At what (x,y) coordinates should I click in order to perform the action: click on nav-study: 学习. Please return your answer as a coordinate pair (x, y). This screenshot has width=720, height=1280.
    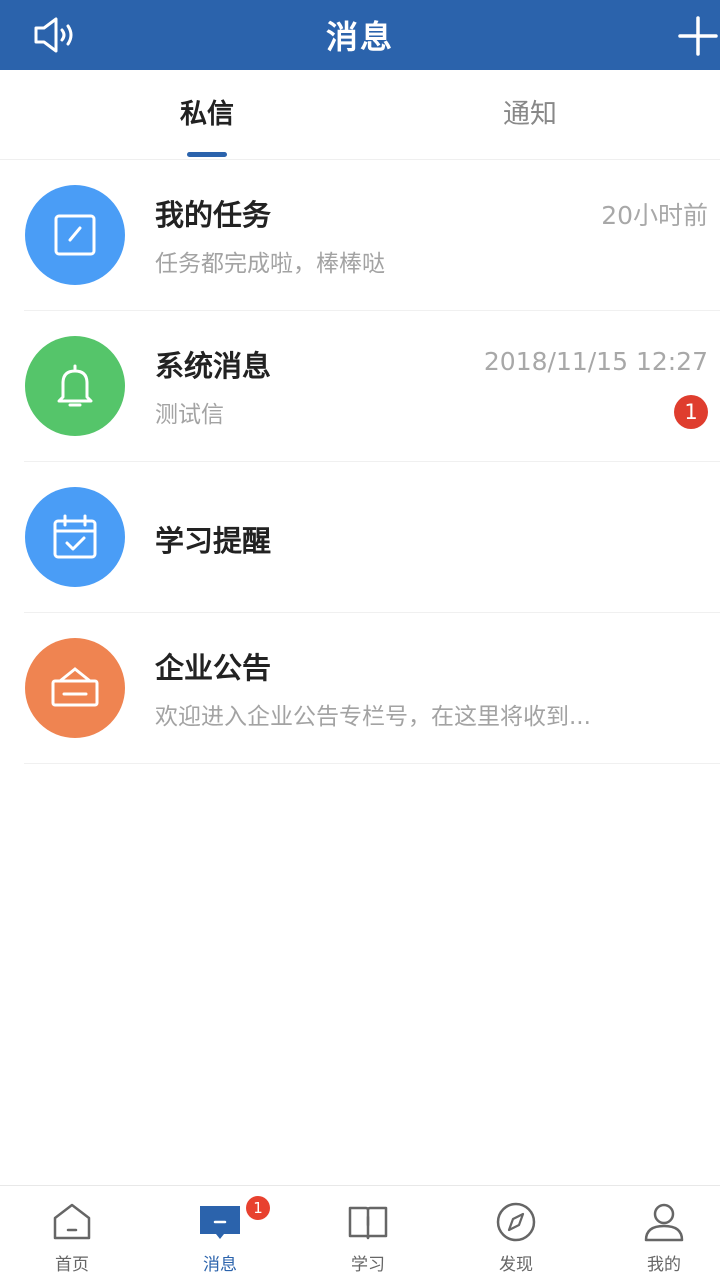
    Looking at the image, I should click on (368, 1233).